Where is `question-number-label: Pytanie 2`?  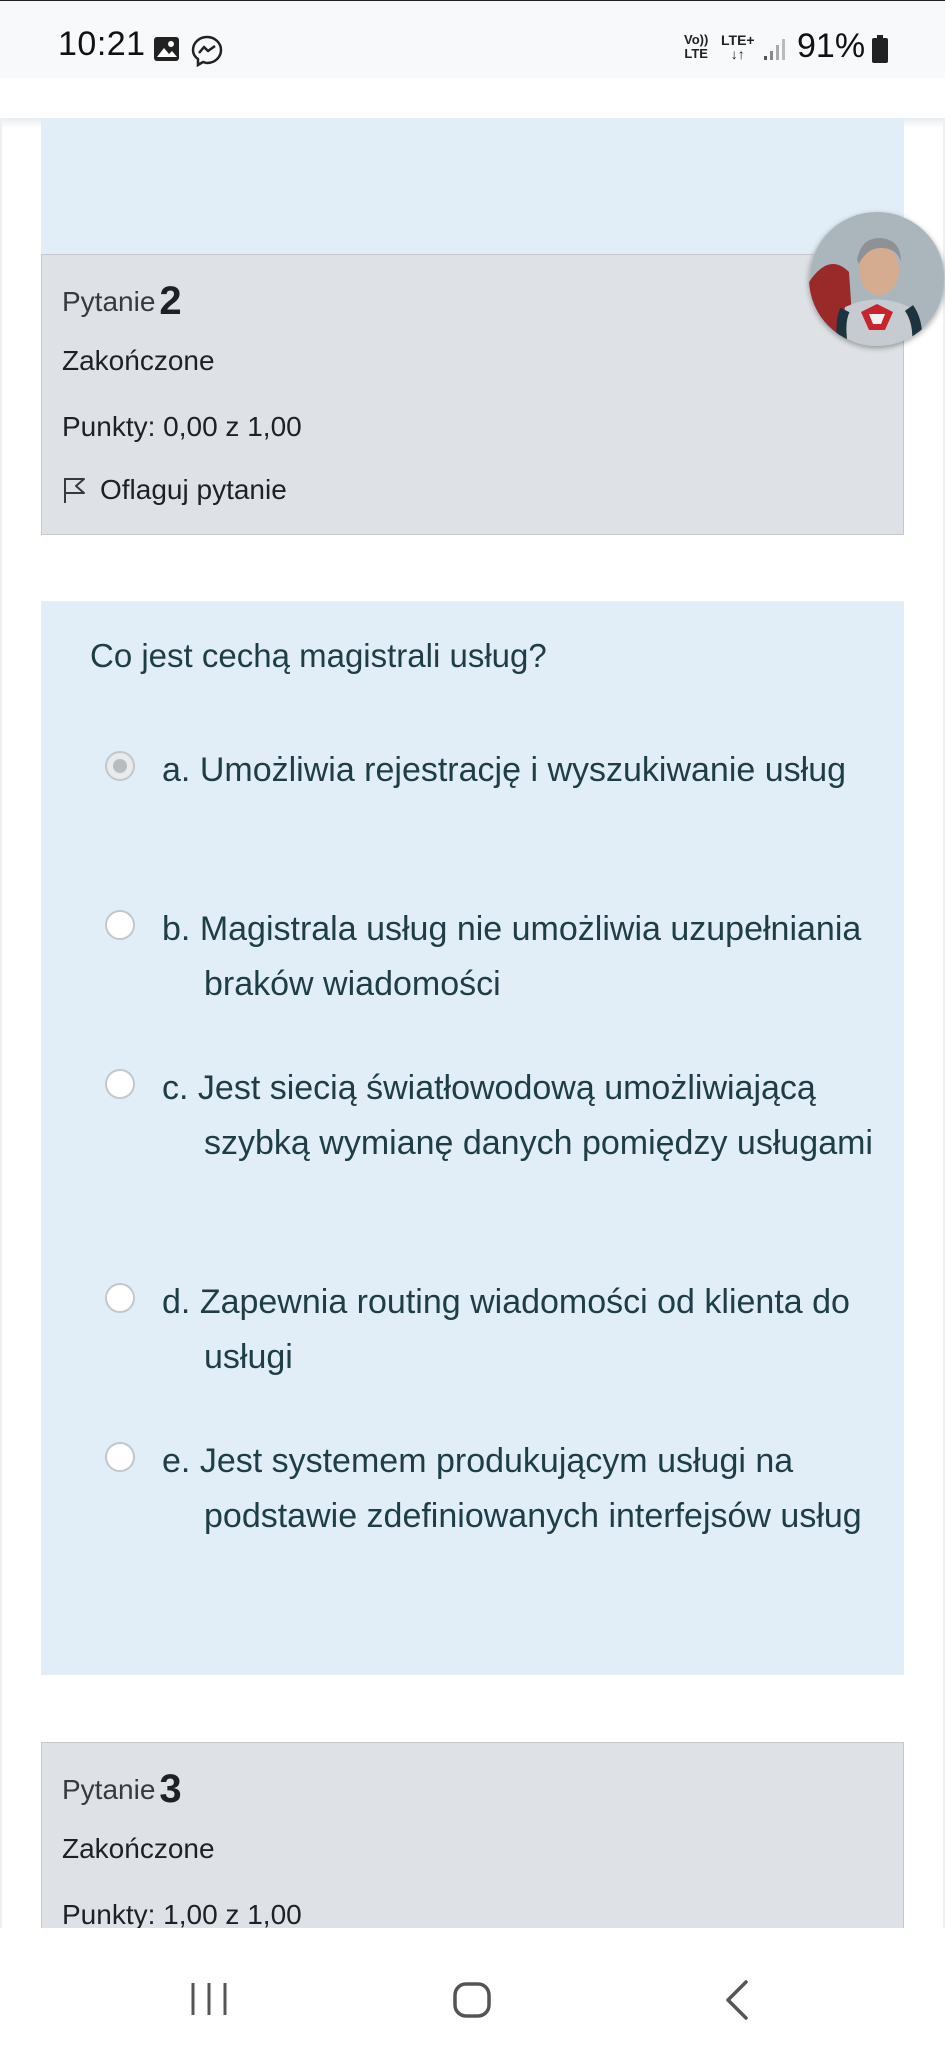 question-number-label: Pytanie 2 is located at coordinates (122, 301).